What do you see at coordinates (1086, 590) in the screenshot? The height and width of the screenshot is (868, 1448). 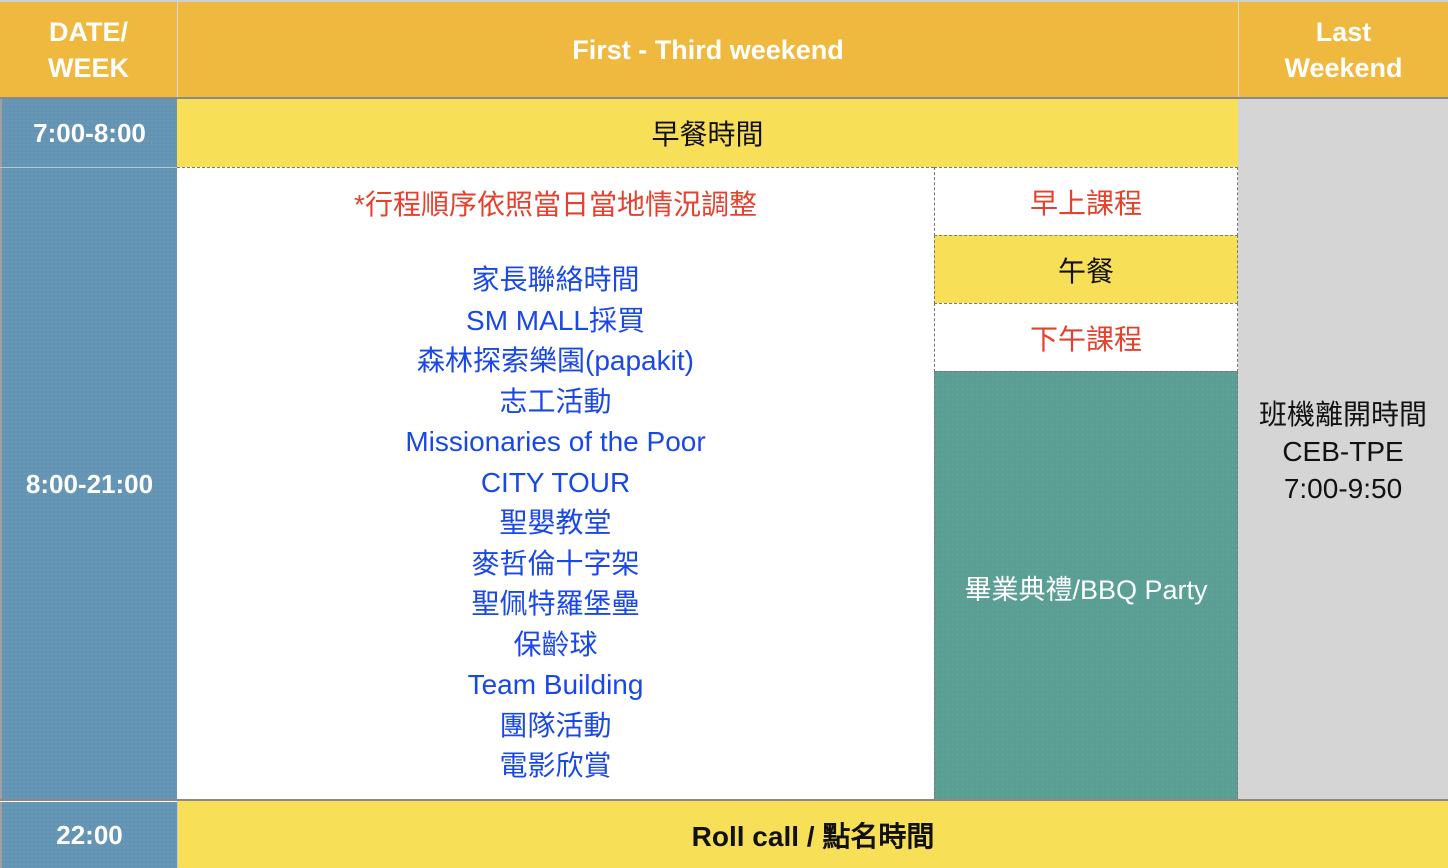 I see `graduation-label: 畢業典禮/BBQ Party` at bounding box center [1086, 590].